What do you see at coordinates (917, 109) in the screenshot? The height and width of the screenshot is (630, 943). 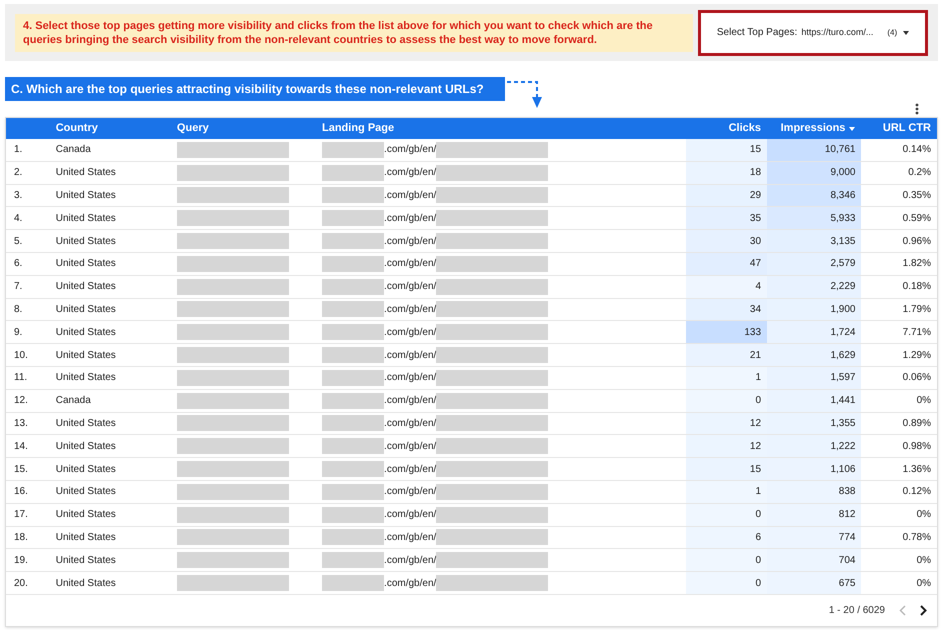 I see `more-options-icon` at bounding box center [917, 109].